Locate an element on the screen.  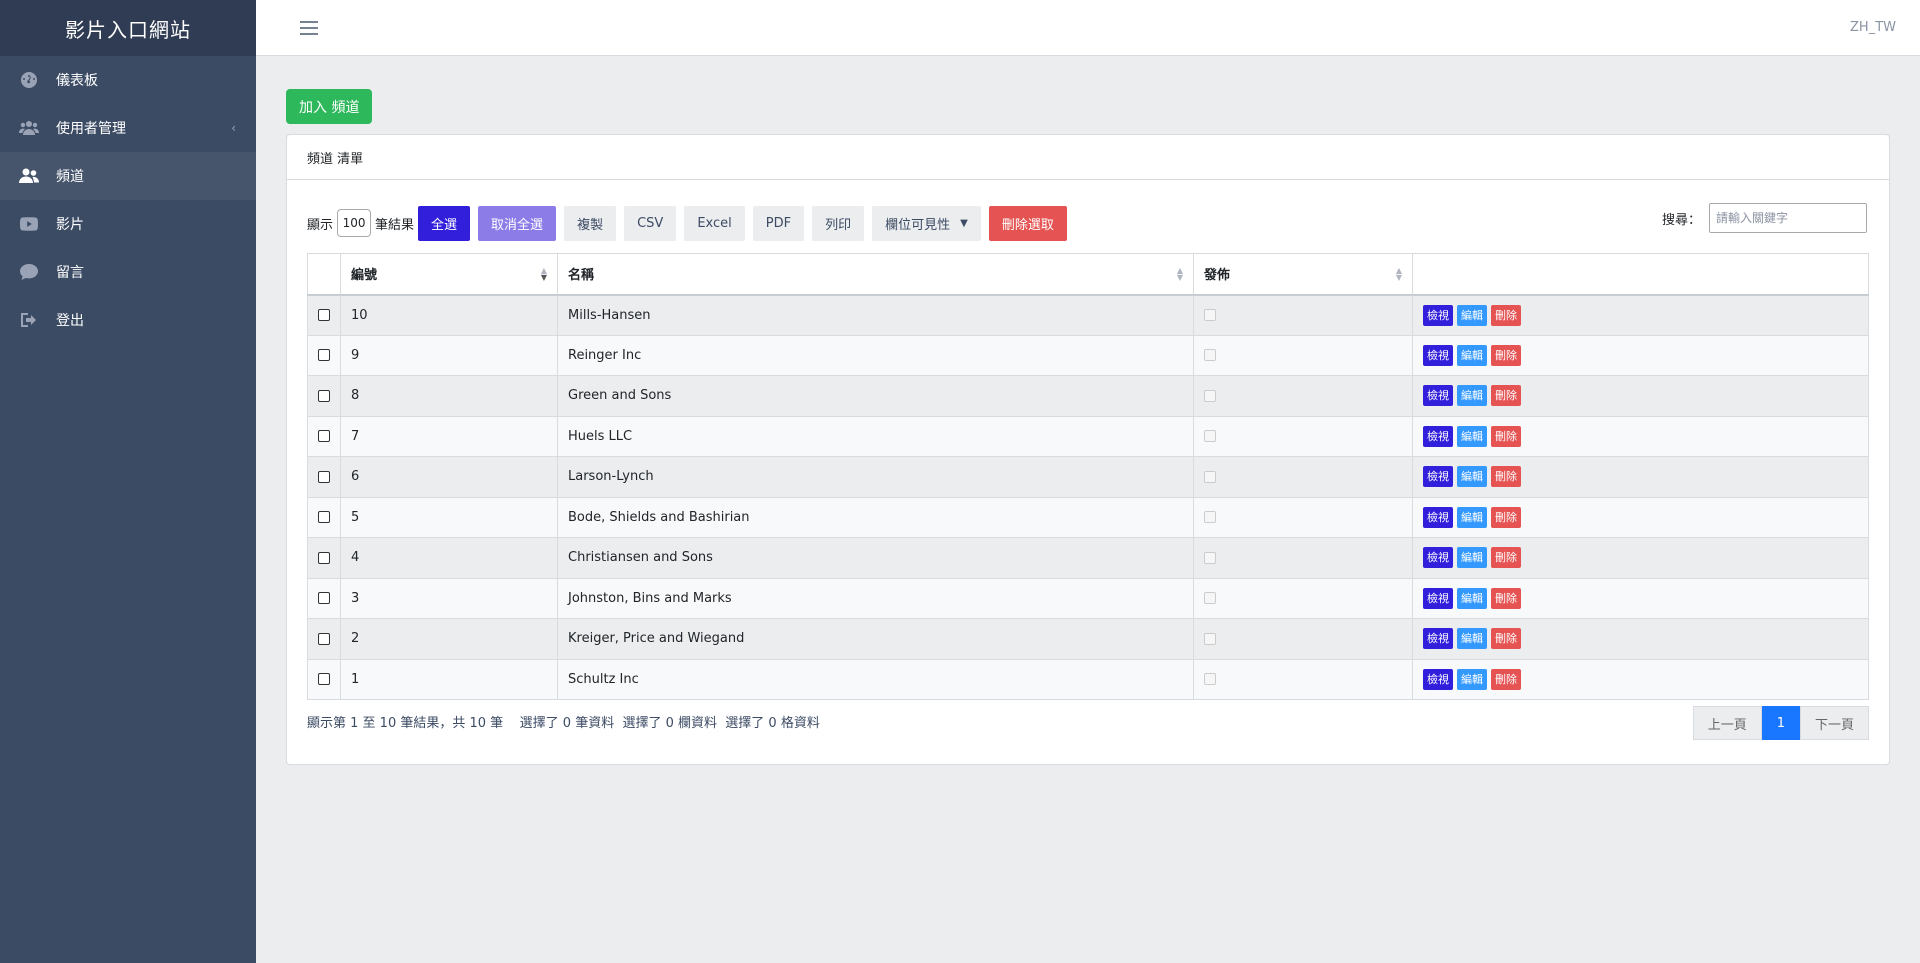
column-header-published: 發佈 ▲ ▼ is located at coordinates (1303, 274).